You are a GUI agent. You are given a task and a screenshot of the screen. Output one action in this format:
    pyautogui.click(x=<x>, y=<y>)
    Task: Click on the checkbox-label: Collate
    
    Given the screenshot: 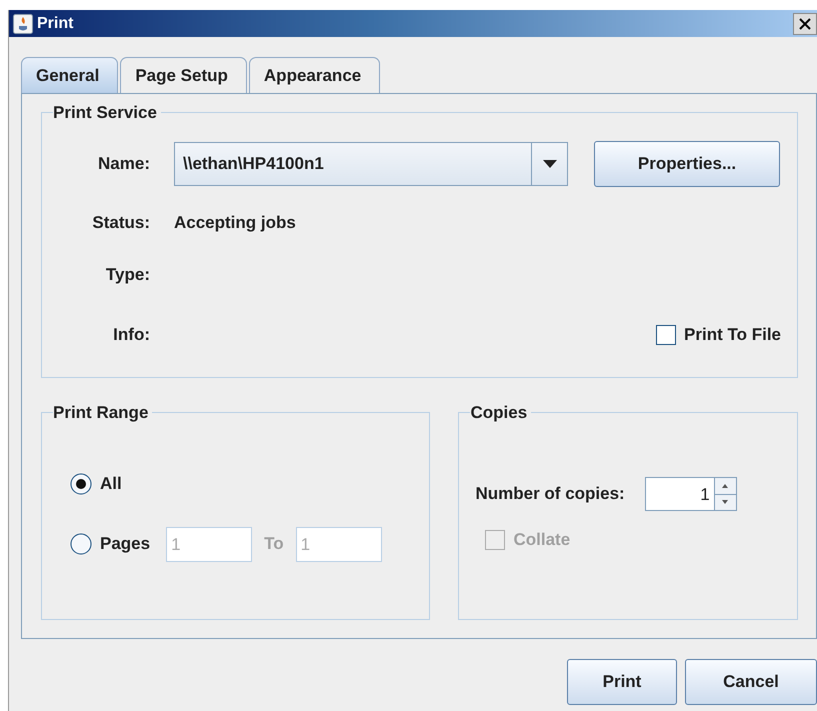 What is the action you would take?
    pyautogui.click(x=541, y=540)
    